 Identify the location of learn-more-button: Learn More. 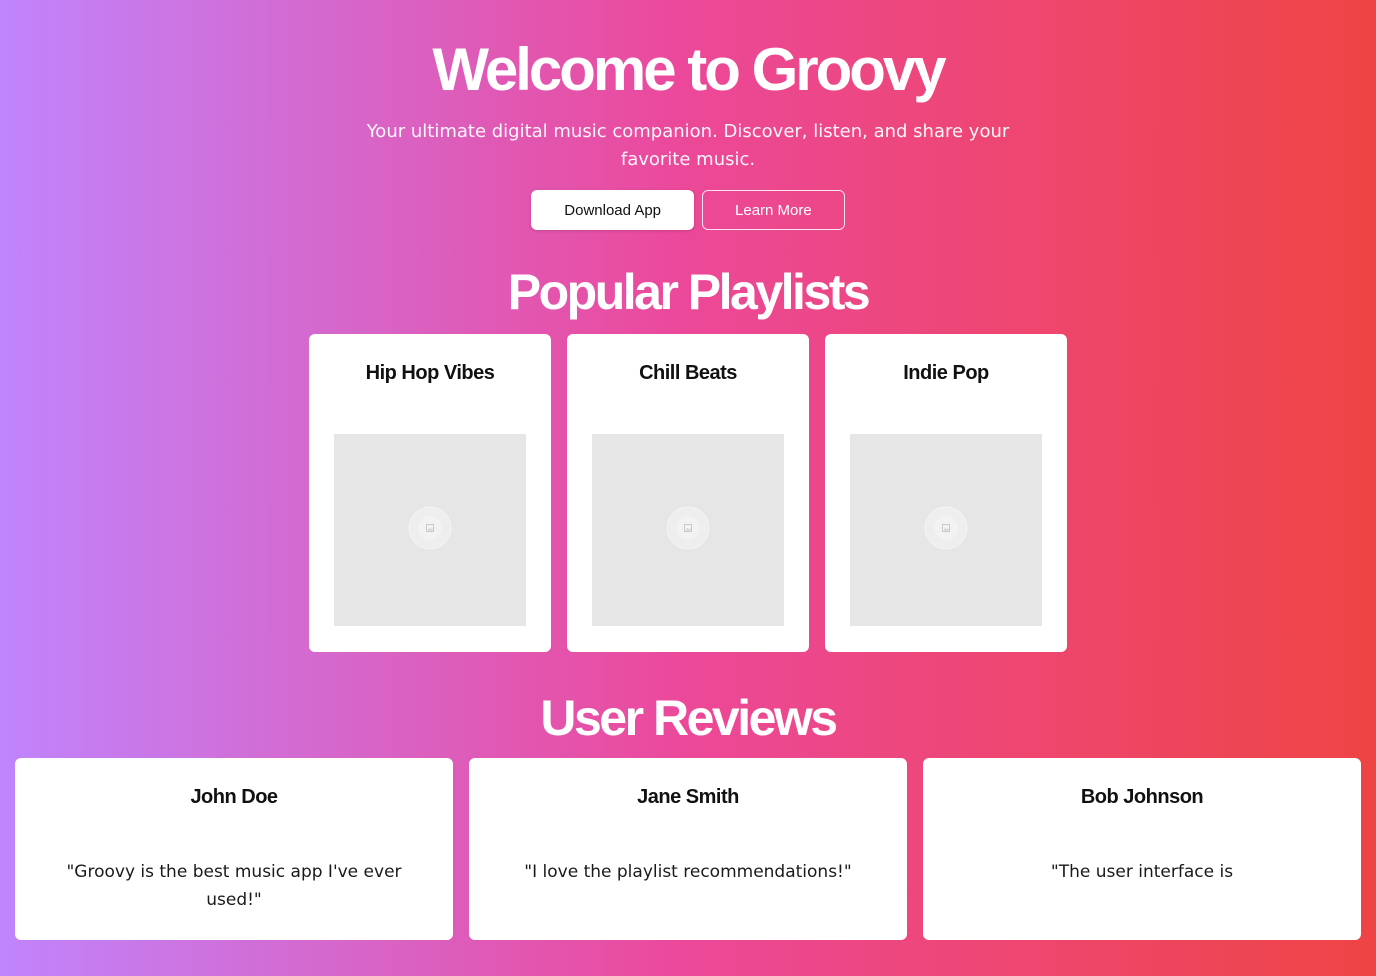
(773, 210).